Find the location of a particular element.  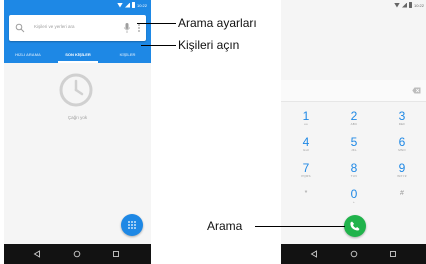

key-letters: GHI is located at coordinates (306, 150).